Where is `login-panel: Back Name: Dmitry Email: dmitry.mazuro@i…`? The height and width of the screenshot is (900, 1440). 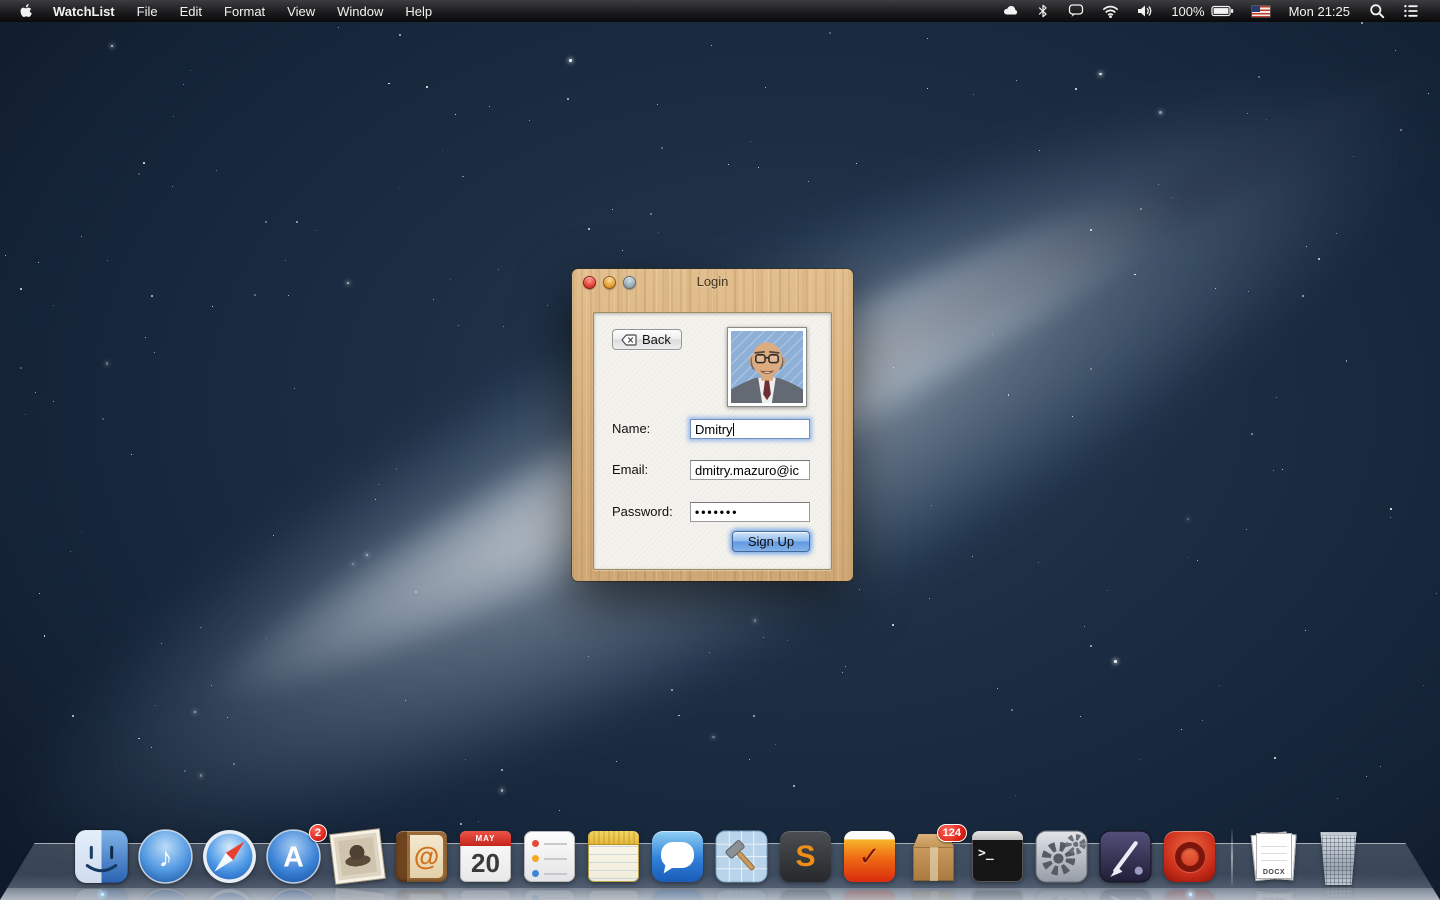 login-panel: Back Name: Dmitry Email: dmitry.mazuro@i… is located at coordinates (712, 441).